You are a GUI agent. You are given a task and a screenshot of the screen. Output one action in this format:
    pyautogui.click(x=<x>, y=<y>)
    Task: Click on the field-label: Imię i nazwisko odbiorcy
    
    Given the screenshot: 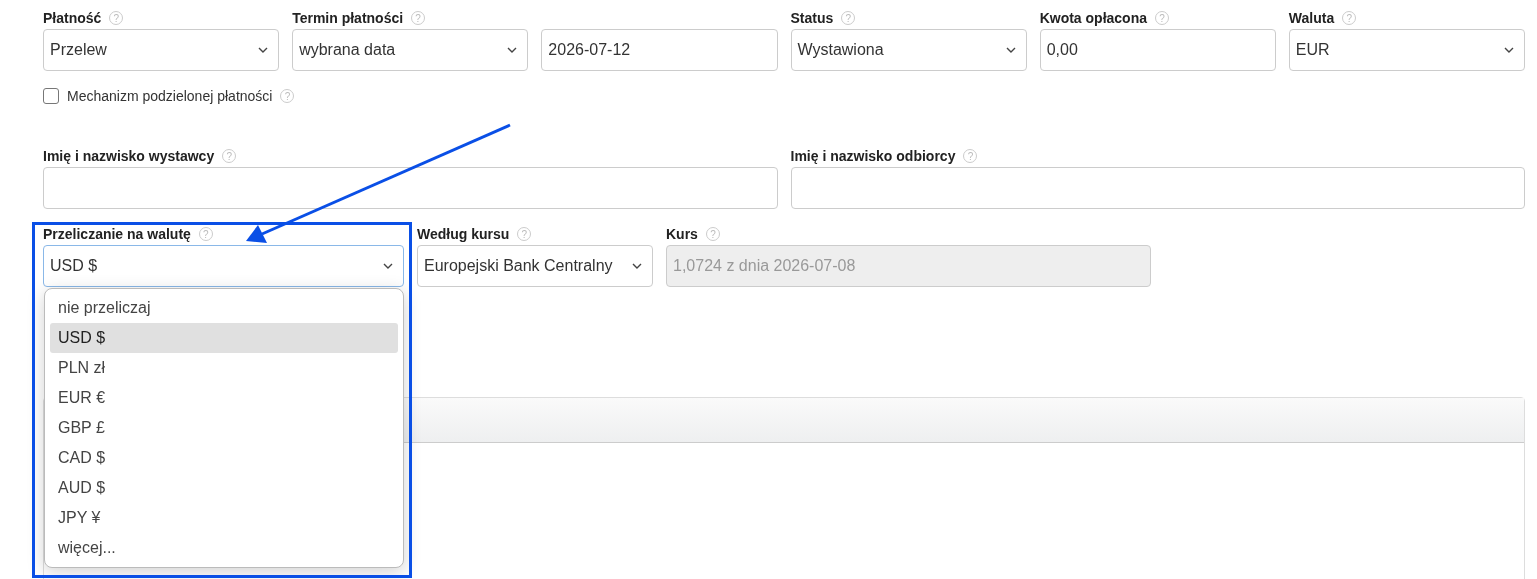 What is the action you would take?
    pyautogui.click(x=873, y=156)
    